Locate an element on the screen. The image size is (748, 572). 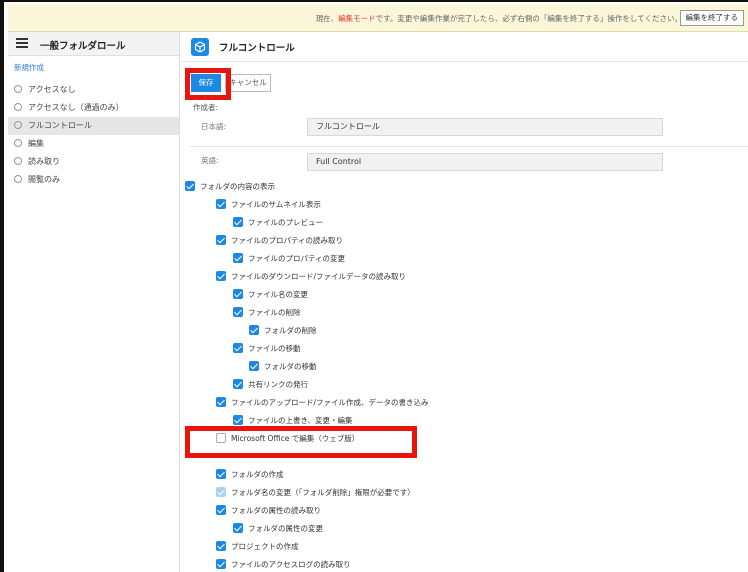
perm-read-access-log: ファイルのアクセスログの読み取り is located at coordinates (283, 565).